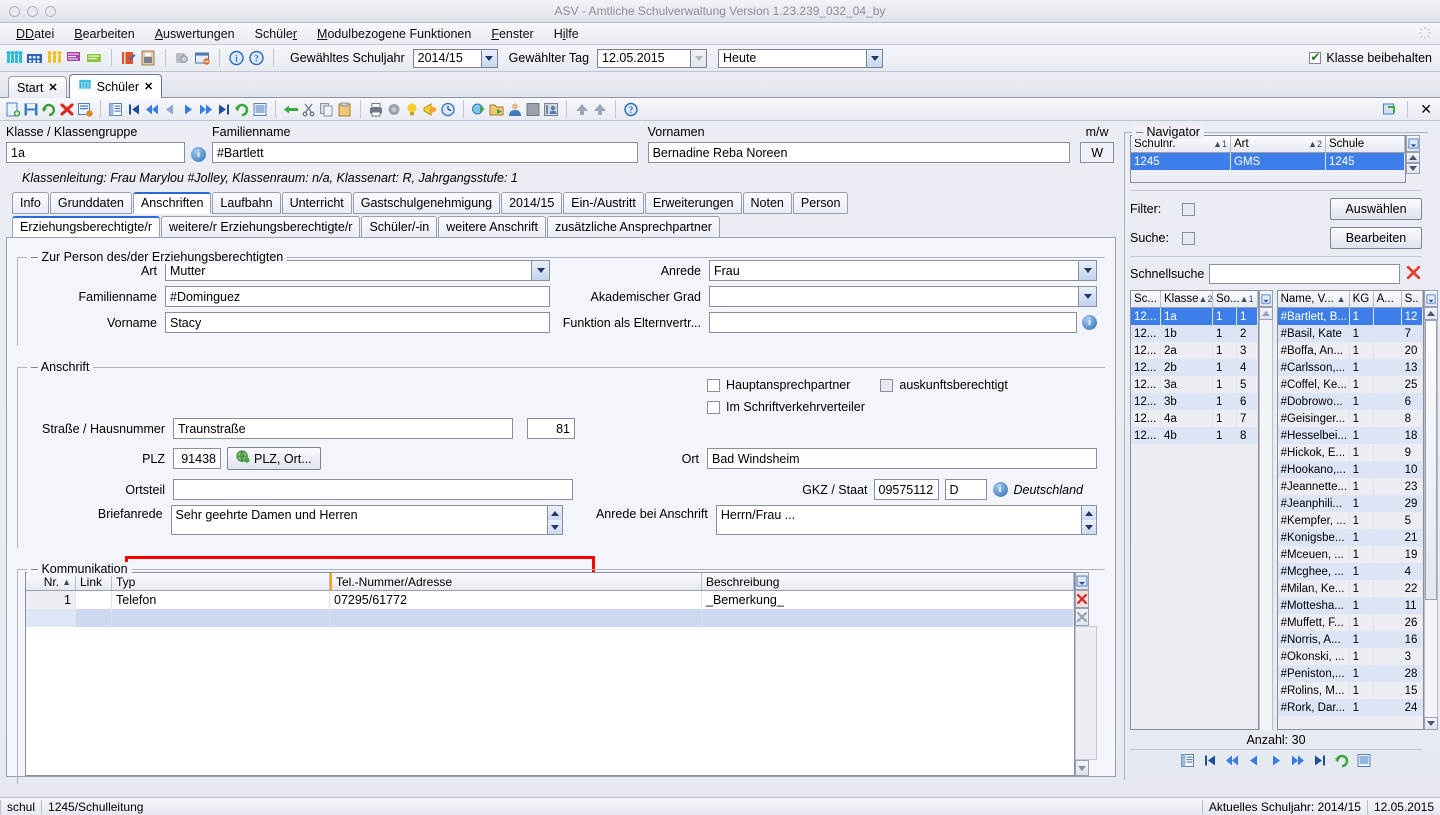  I want to click on move-up-all-icon, so click(600, 109).